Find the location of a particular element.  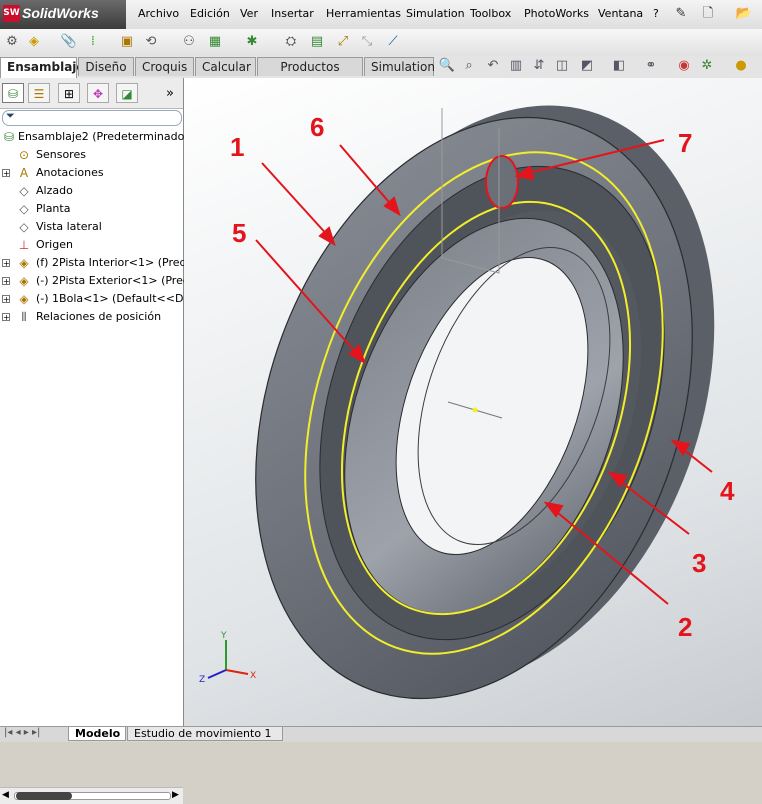

tab-ensamblaje: Ensamblaje is located at coordinates (42, 67).